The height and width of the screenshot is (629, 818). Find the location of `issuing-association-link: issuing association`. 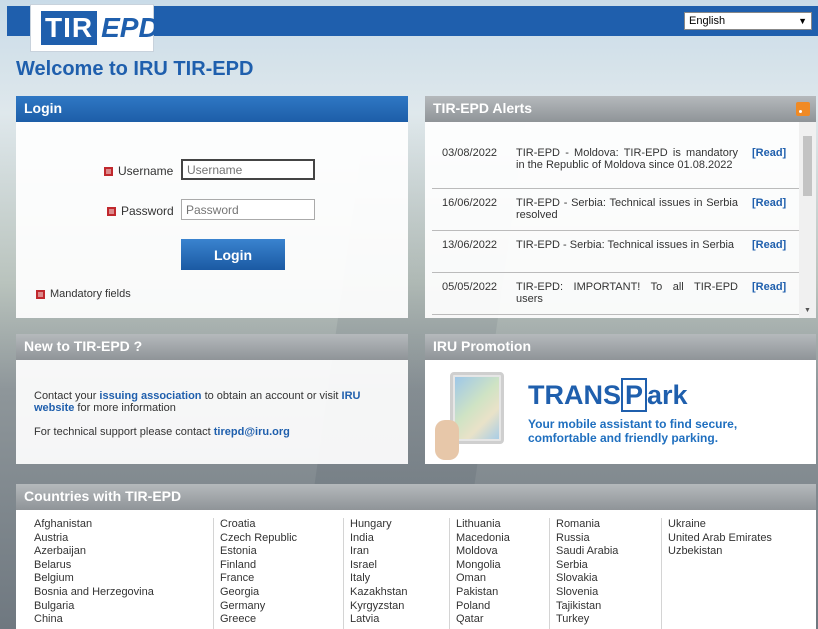

issuing-association-link: issuing association is located at coordinates (150, 396).